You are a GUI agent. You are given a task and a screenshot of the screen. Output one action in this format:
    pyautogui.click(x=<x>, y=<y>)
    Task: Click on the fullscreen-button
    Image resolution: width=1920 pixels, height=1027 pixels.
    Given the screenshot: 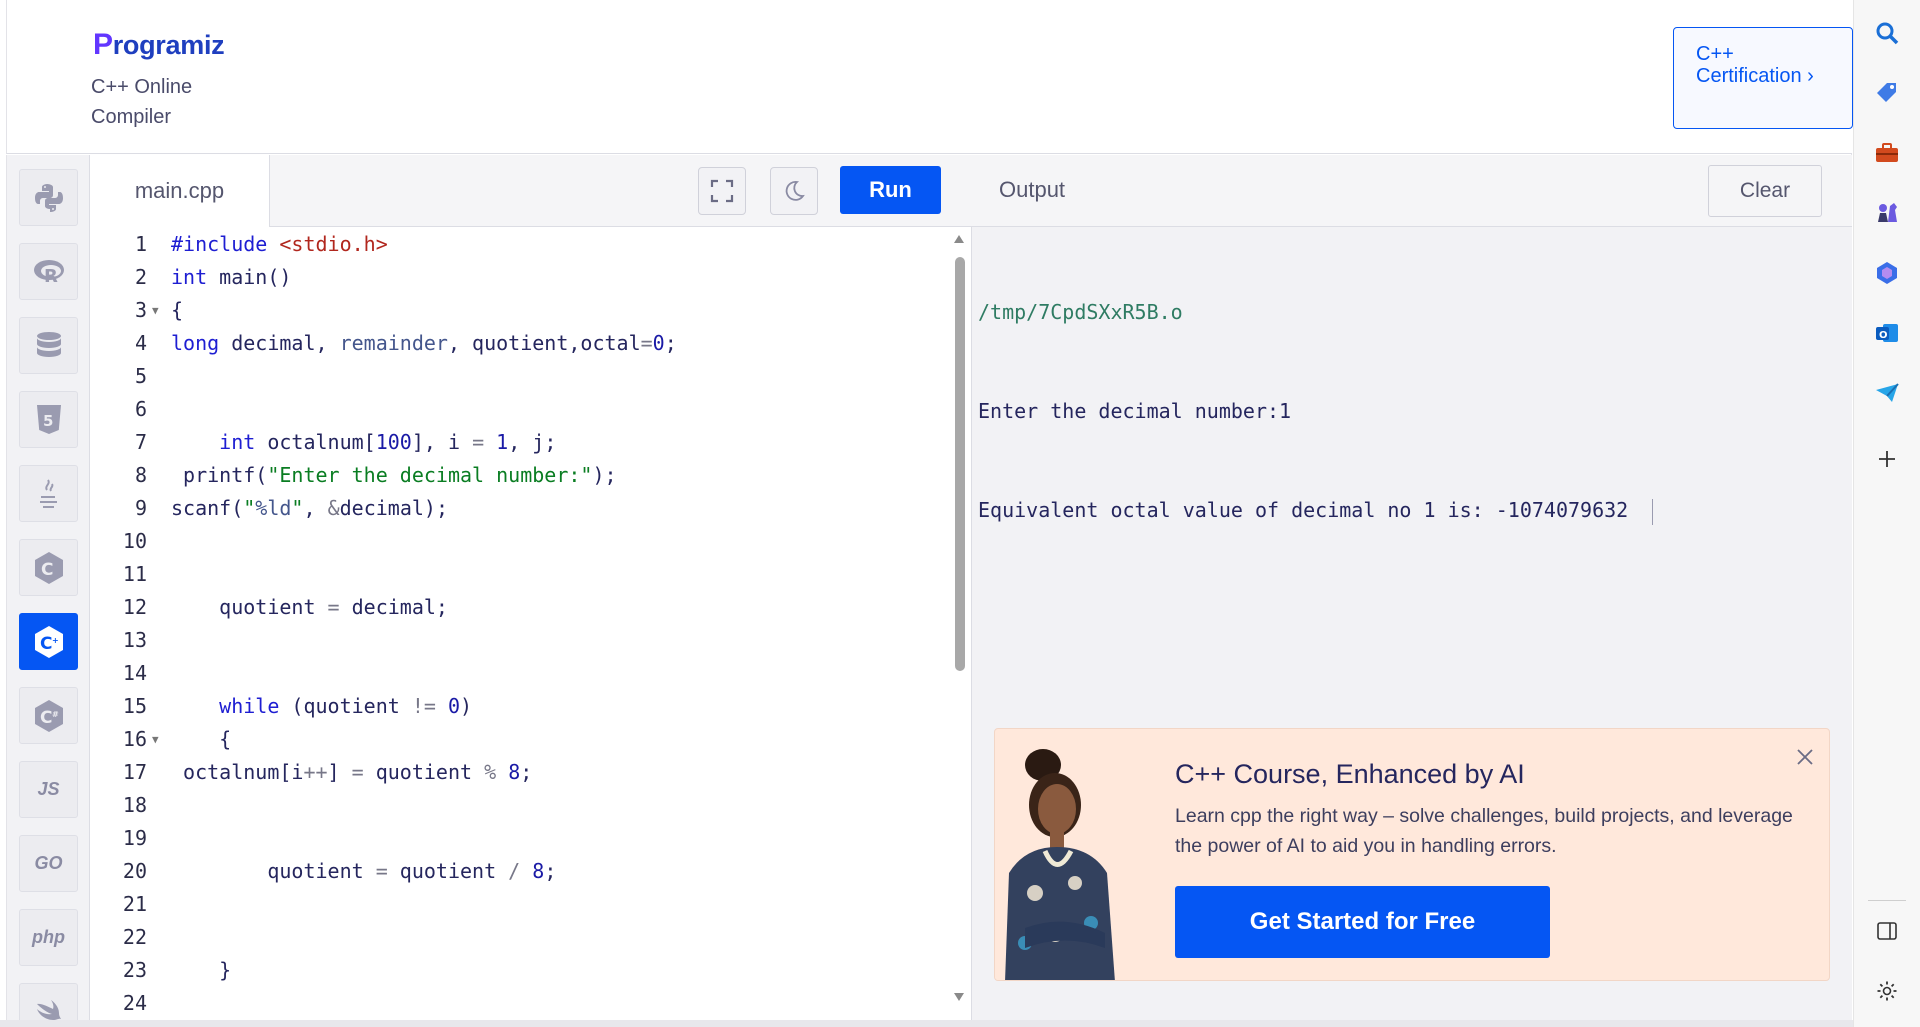 What is the action you would take?
    pyautogui.click(x=722, y=191)
    